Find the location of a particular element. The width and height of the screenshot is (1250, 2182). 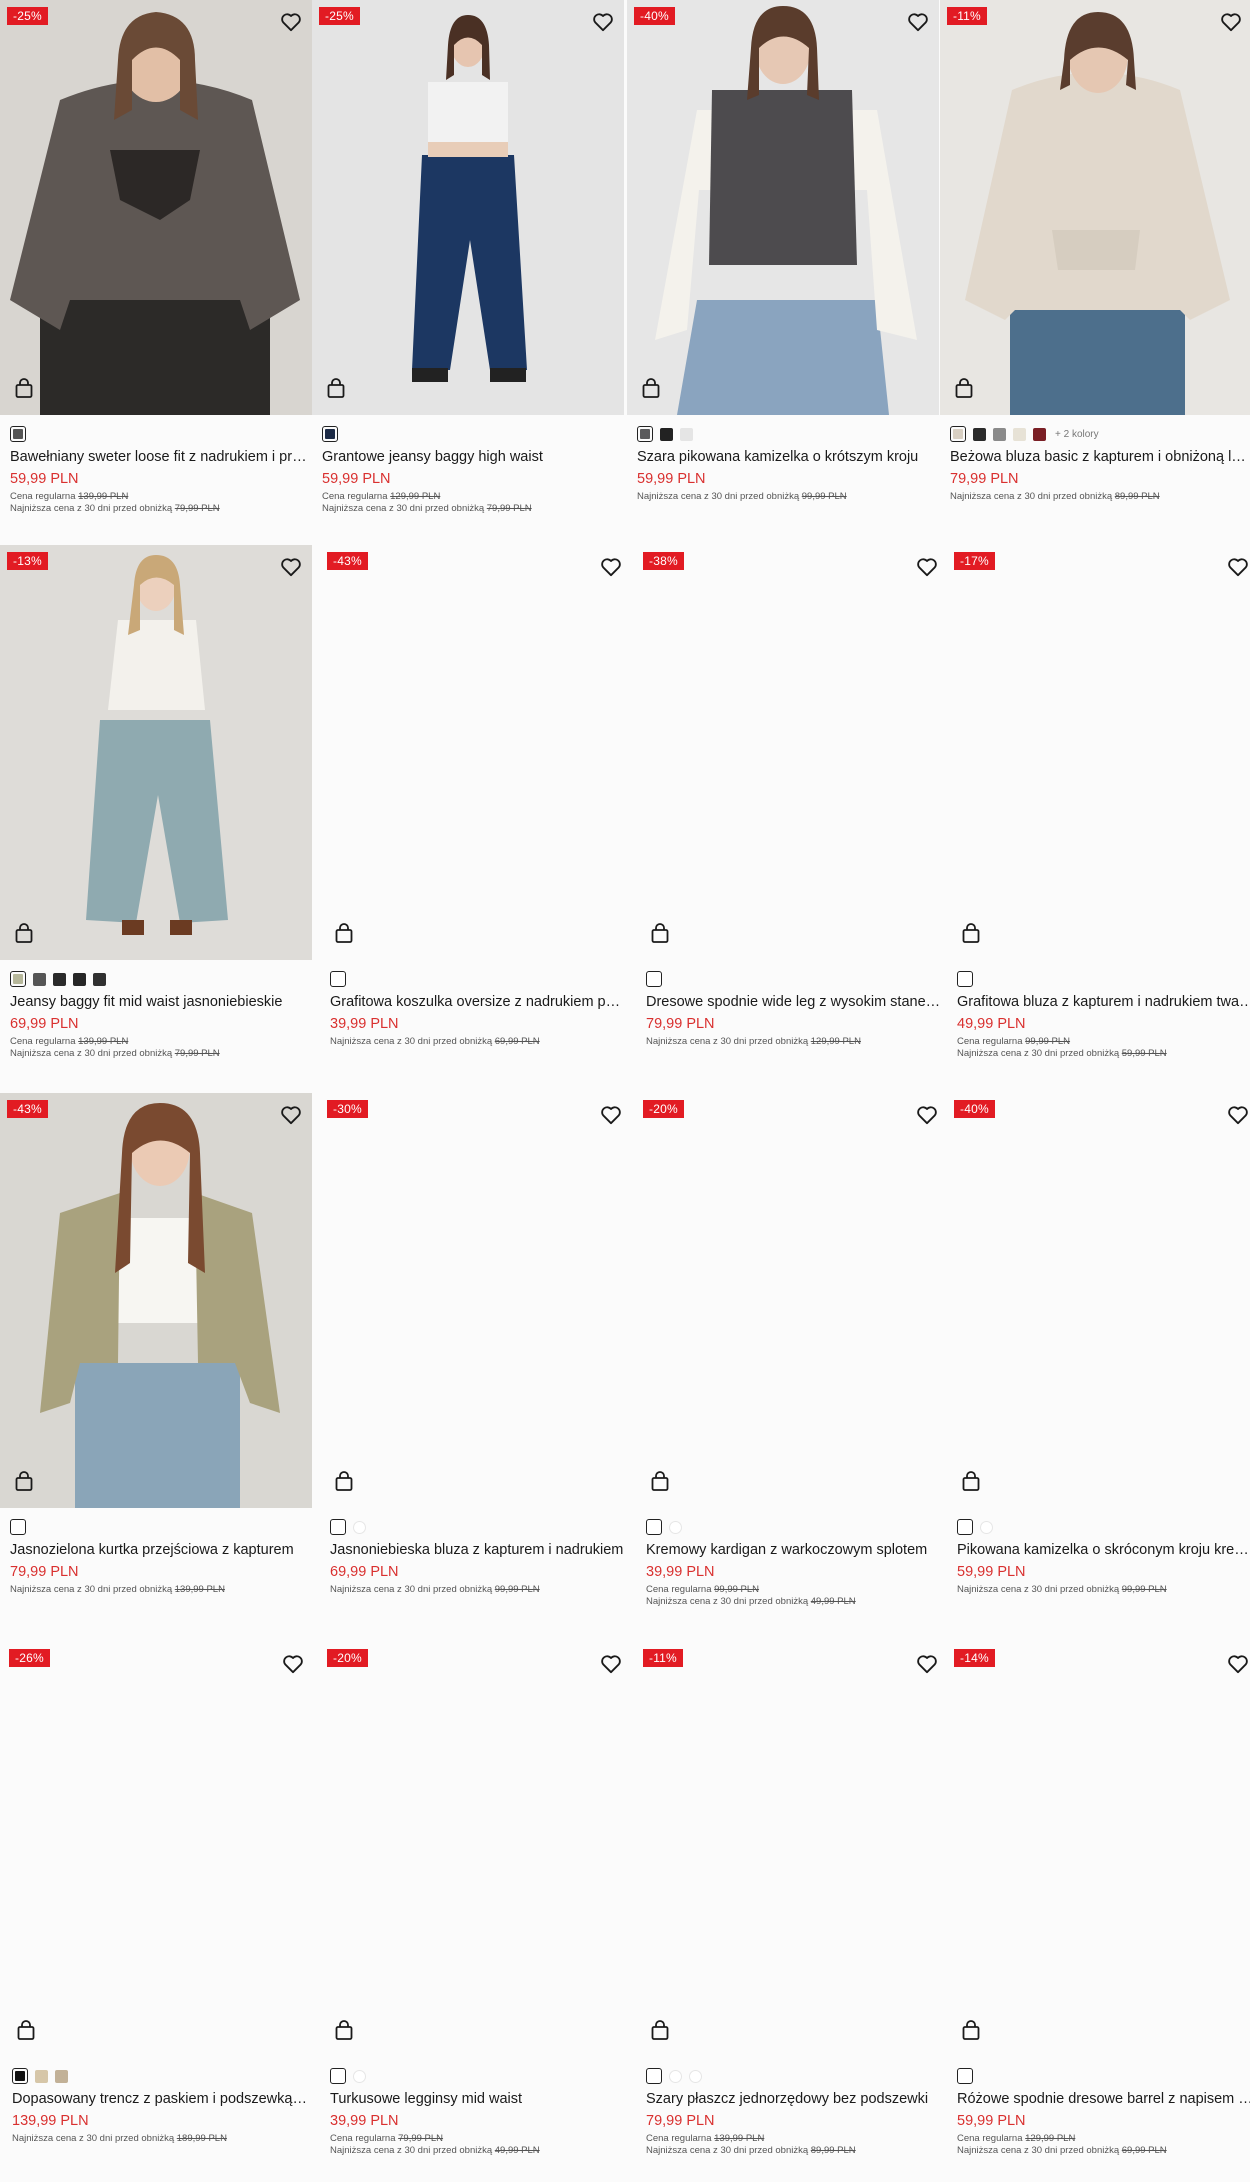

product-image: -14% is located at coordinates (1098, 1849).